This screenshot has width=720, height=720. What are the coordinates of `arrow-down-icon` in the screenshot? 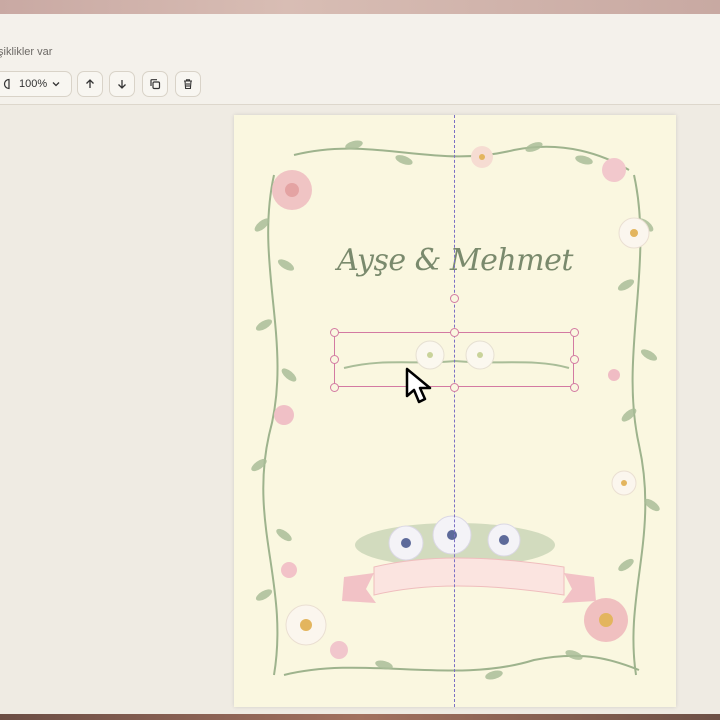 It's located at (122, 84).